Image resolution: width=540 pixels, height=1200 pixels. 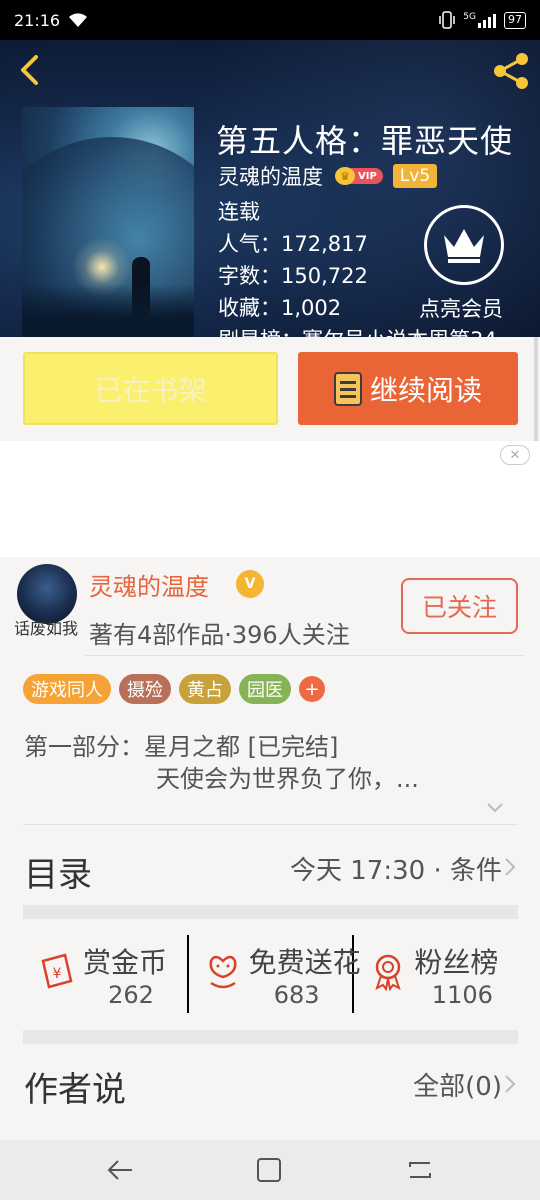 What do you see at coordinates (388, 972) in the screenshot?
I see `medal-icon` at bounding box center [388, 972].